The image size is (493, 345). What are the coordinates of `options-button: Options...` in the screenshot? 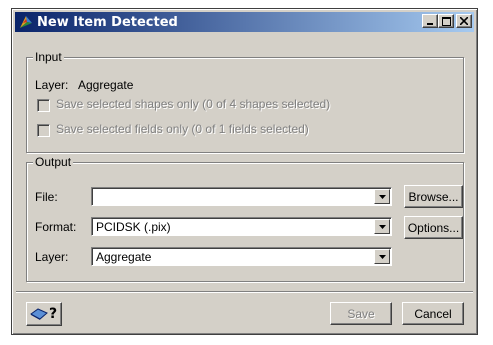 It's located at (433, 227).